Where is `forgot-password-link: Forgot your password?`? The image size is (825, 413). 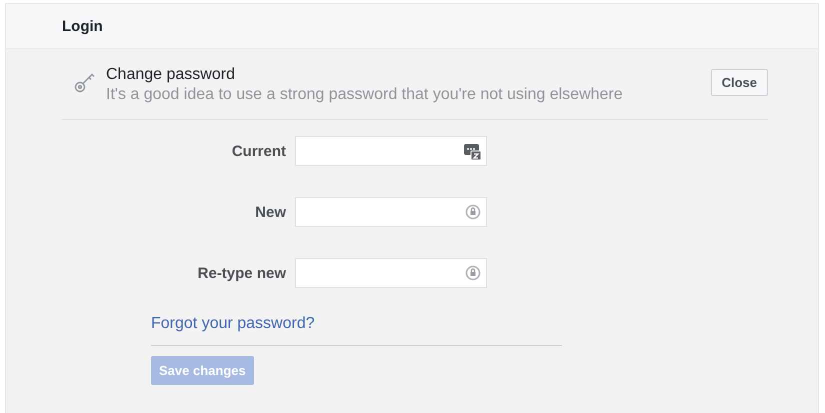
forgot-password-link: Forgot your password? is located at coordinates (233, 324).